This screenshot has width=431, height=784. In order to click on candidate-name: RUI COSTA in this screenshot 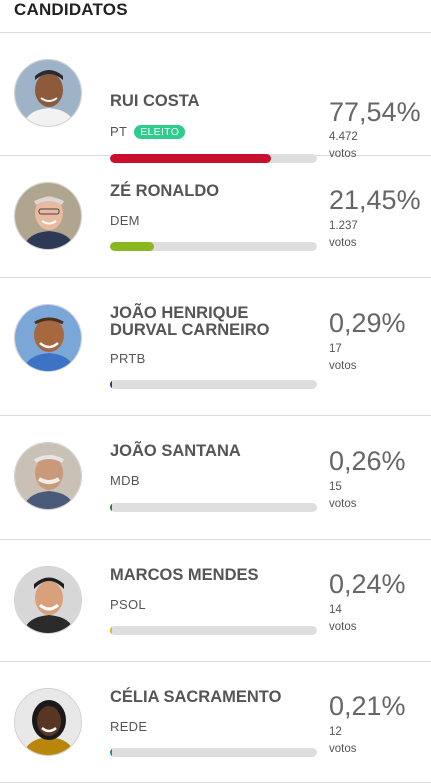, I will do `click(155, 101)`.